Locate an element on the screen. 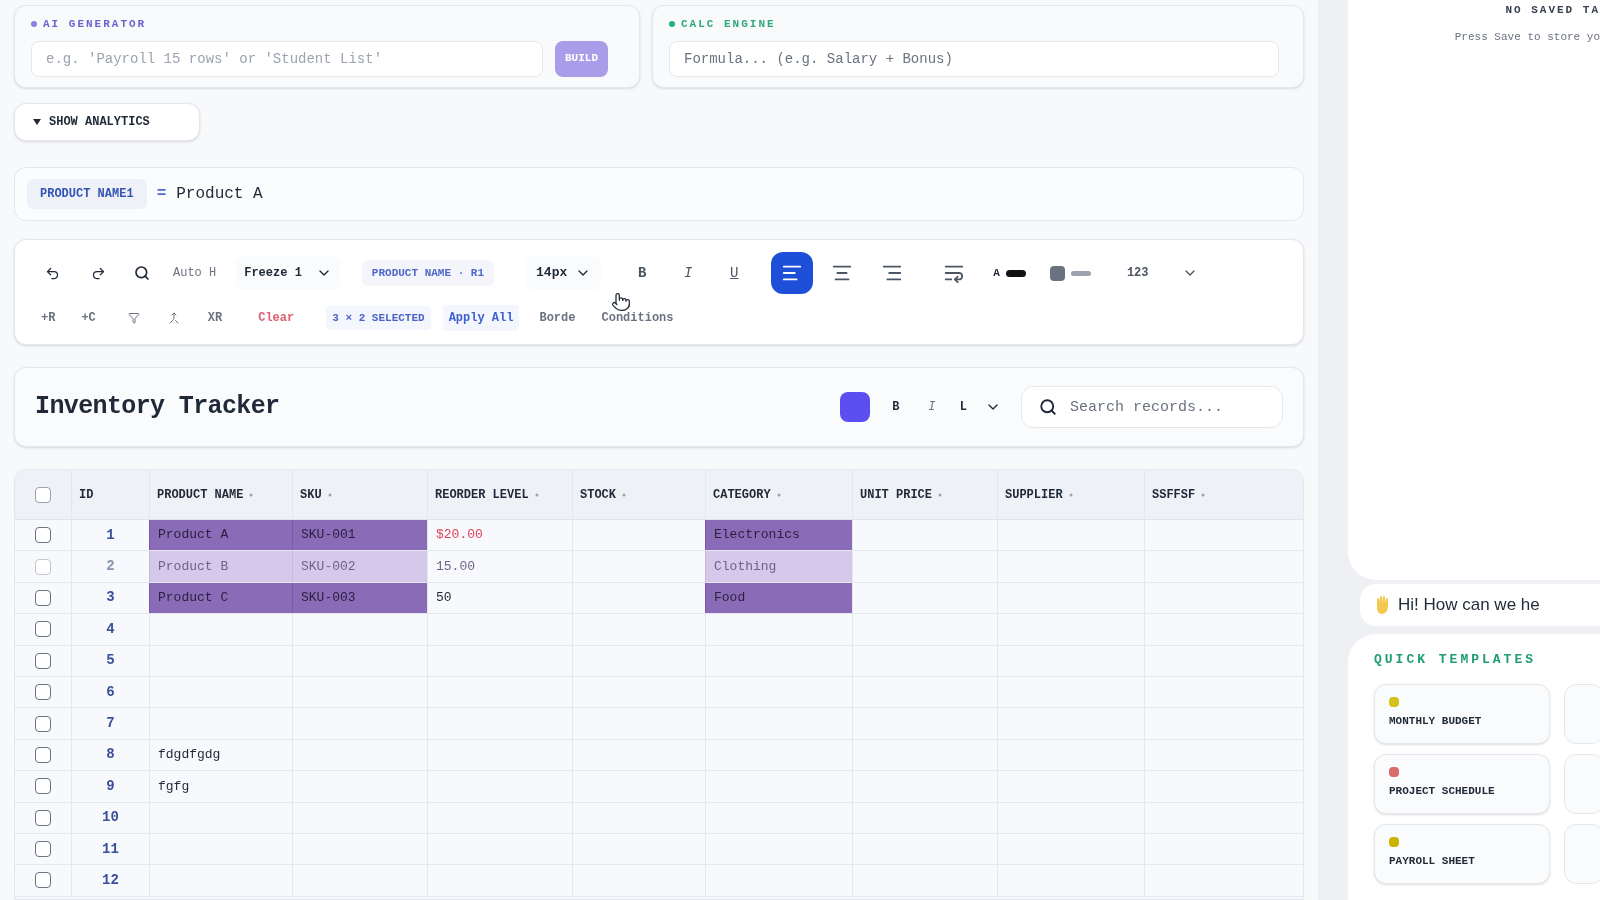 Image resolution: width=1600 pixels, height=900 pixels. column-header: UNIT PRICE is located at coordinates (896, 494).